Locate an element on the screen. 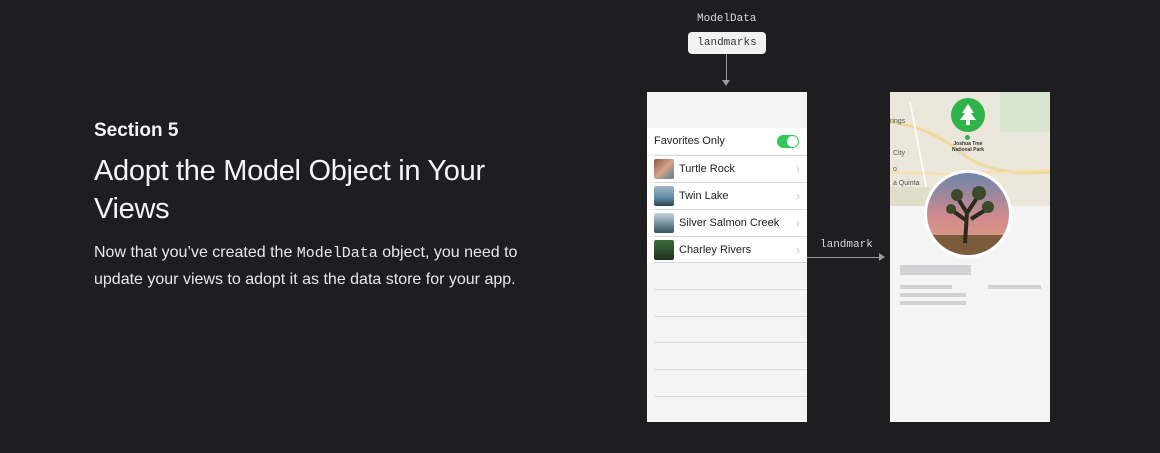  landmark-connection-label: landmark is located at coordinates (846, 245).